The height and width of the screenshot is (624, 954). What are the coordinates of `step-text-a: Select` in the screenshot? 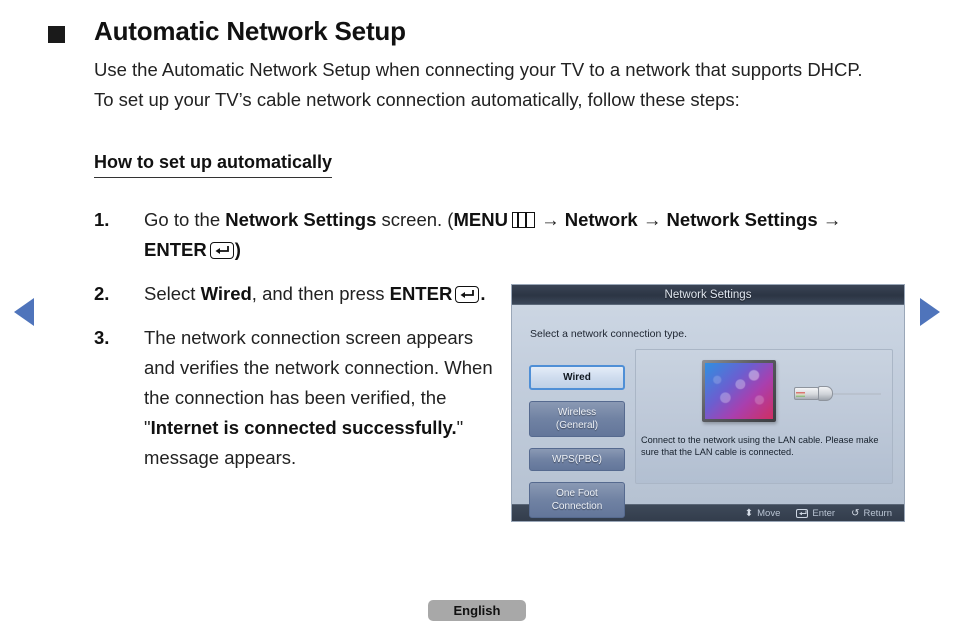 It's located at (172, 293).